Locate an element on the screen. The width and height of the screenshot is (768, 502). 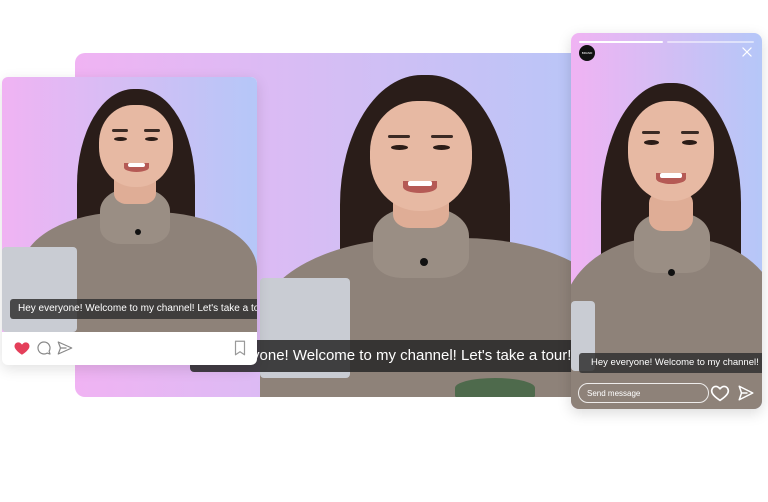
story-caption: Hey everyone! Welcome to my channel! is located at coordinates (670, 363).